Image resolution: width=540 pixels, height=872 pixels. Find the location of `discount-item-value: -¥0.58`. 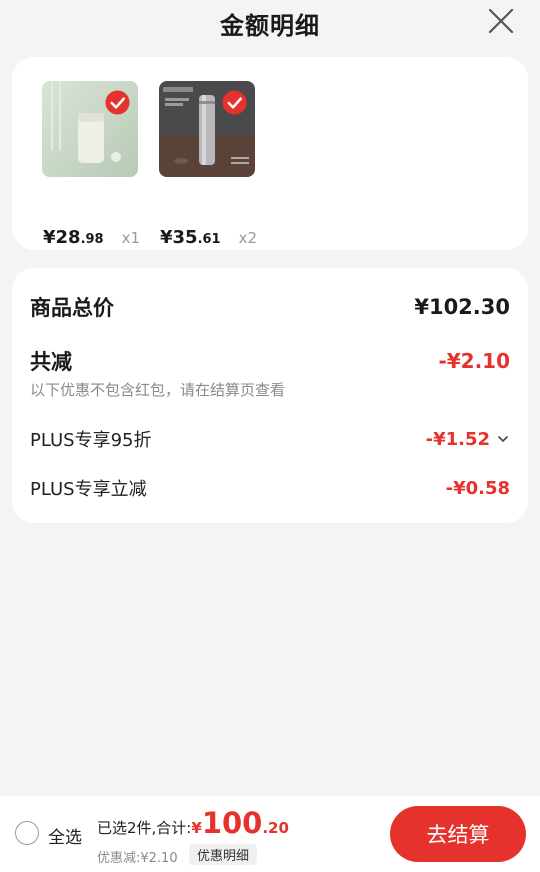

discount-item-value: -¥0.58 is located at coordinates (477, 488).